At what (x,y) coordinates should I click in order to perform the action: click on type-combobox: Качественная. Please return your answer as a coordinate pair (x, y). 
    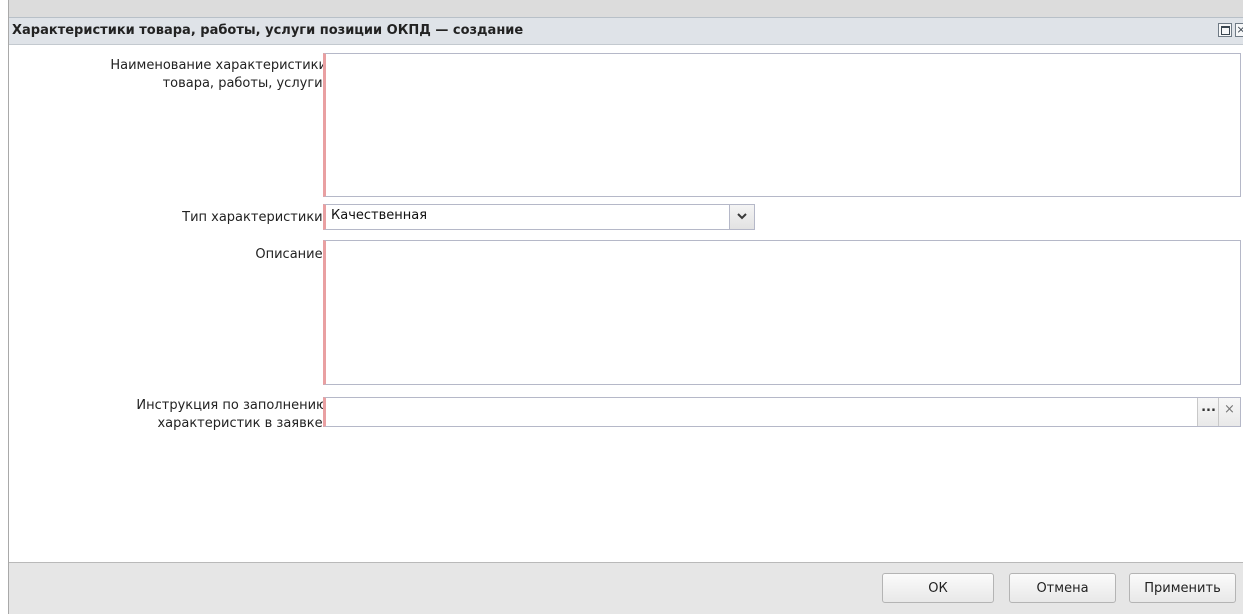
    Looking at the image, I should click on (539, 217).